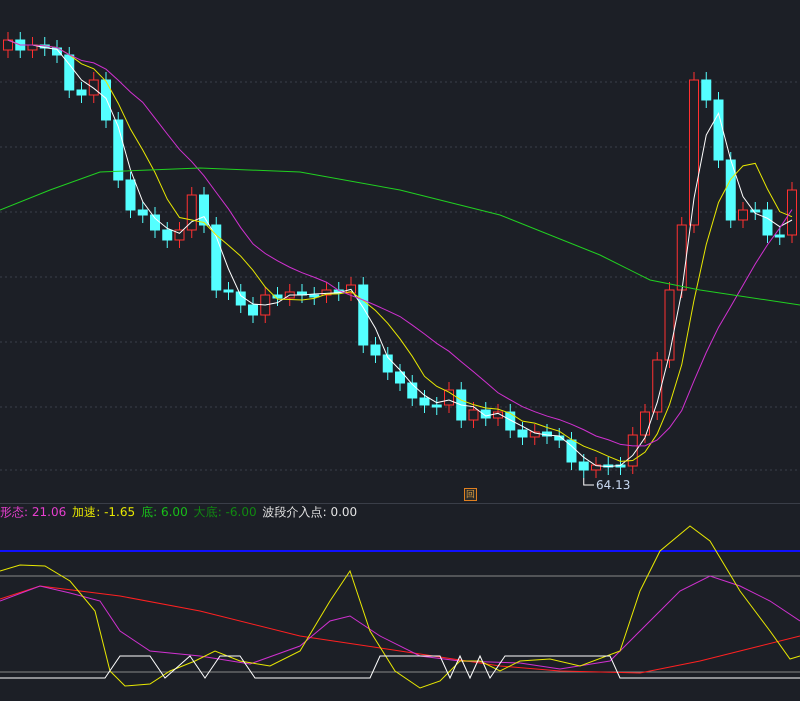 This screenshot has height=701, width=800. I want to click on leader-line, so click(588, 482).